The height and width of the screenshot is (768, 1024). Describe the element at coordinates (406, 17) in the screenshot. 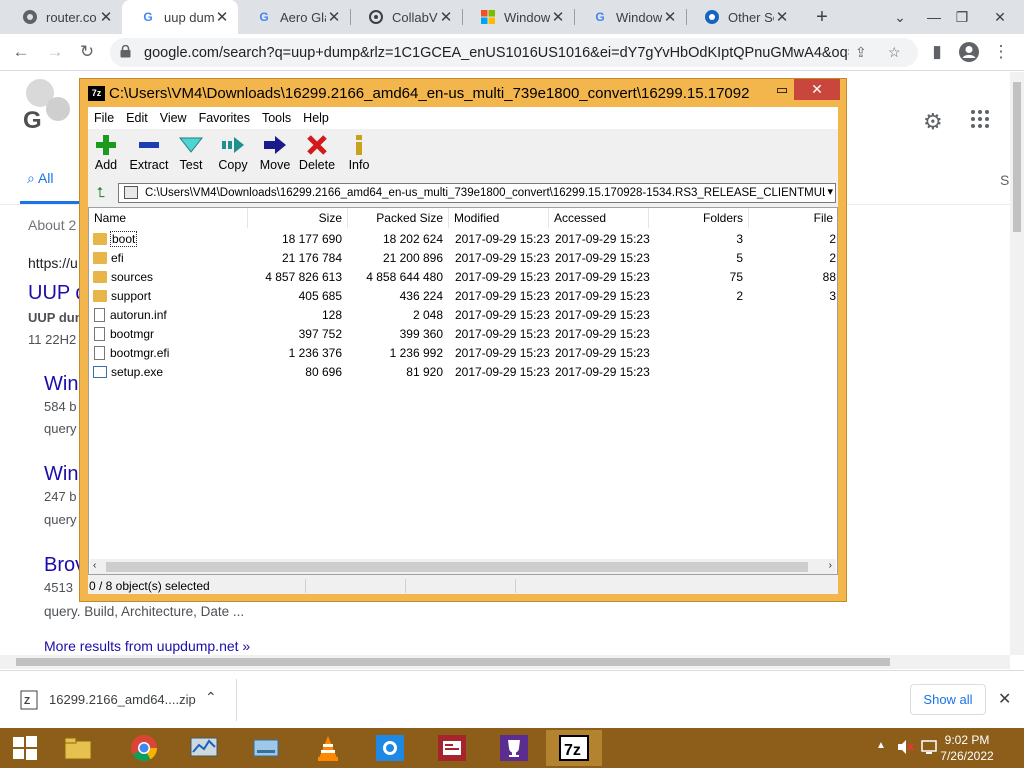

I see `tab-collabvm: CollabV ✕` at that location.